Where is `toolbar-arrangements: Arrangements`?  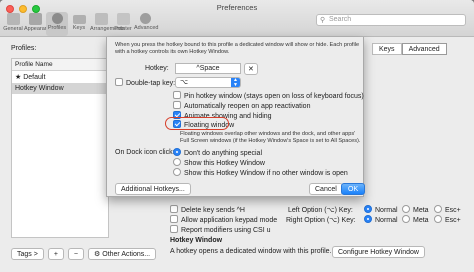
toolbar-arrangements: Arrangements is located at coordinates (107, 24).